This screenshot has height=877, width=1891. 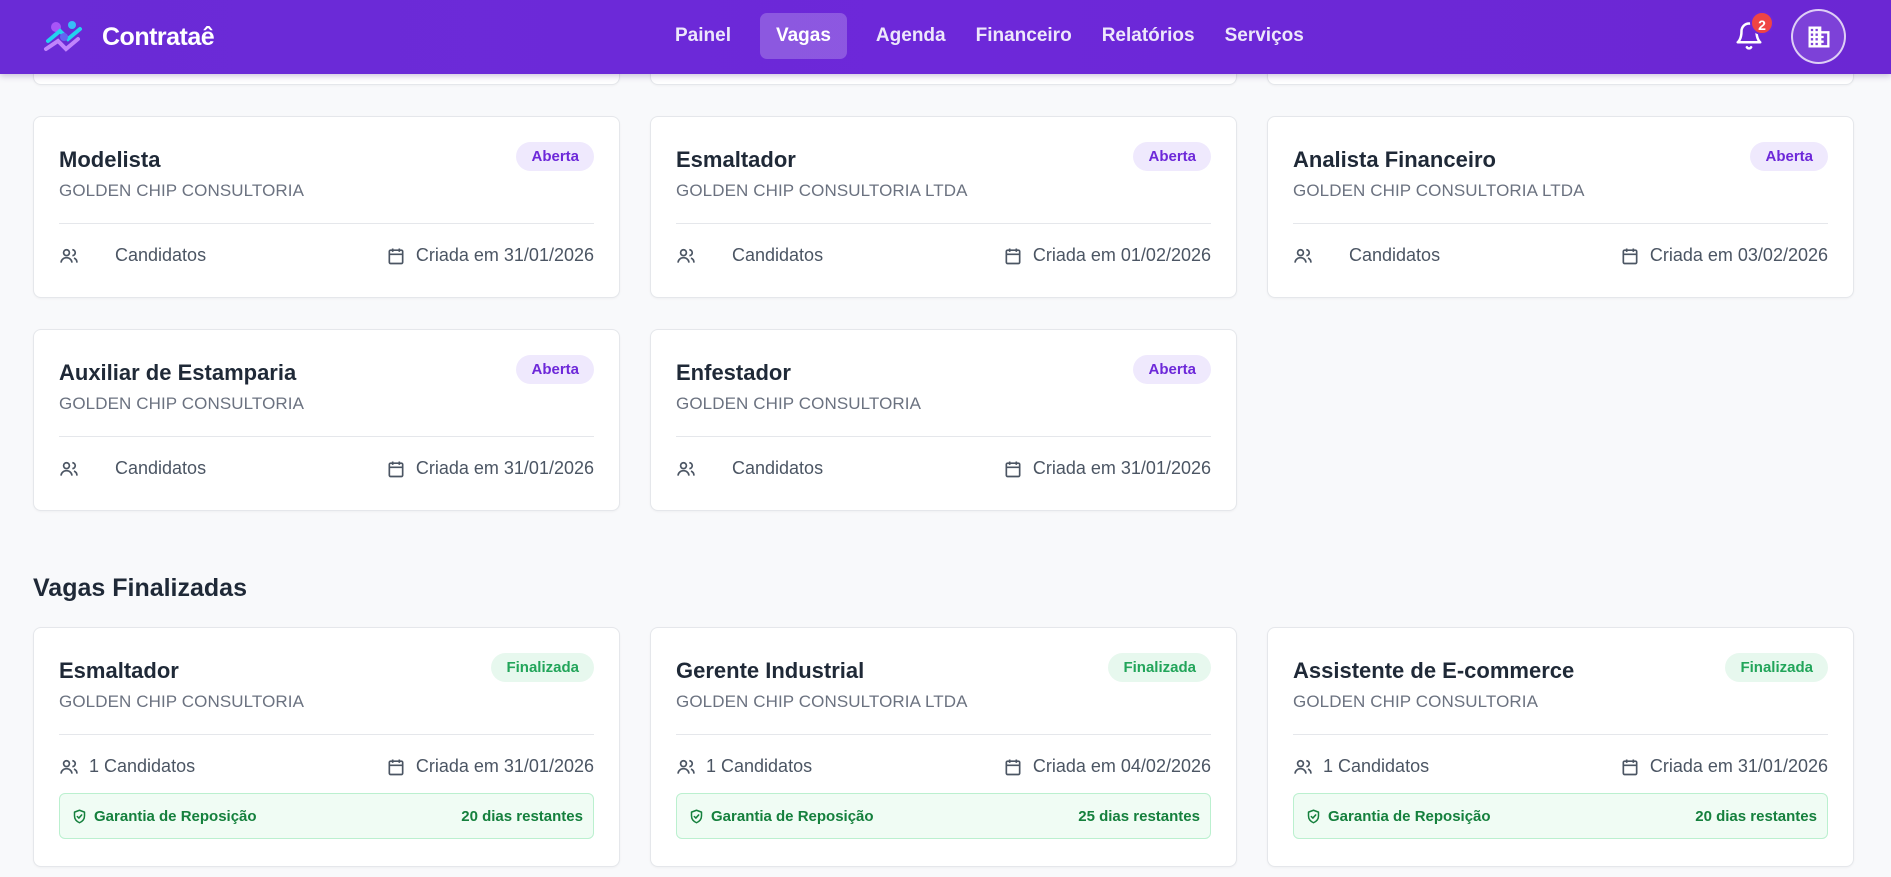 What do you see at coordinates (1121, 766) in the screenshot?
I see `created-date: Criada em 04/02/2026` at bounding box center [1121, 766].